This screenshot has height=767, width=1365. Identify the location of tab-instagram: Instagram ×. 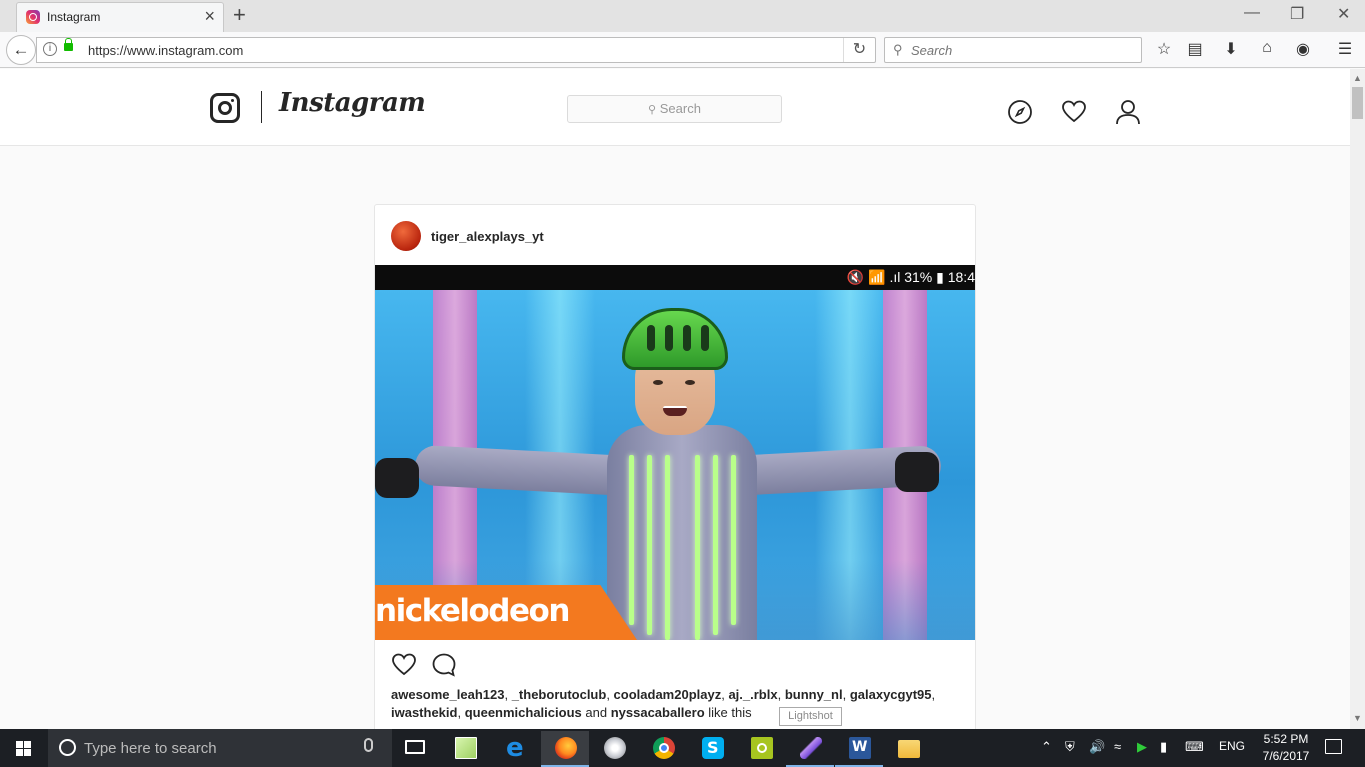
(120, 17).